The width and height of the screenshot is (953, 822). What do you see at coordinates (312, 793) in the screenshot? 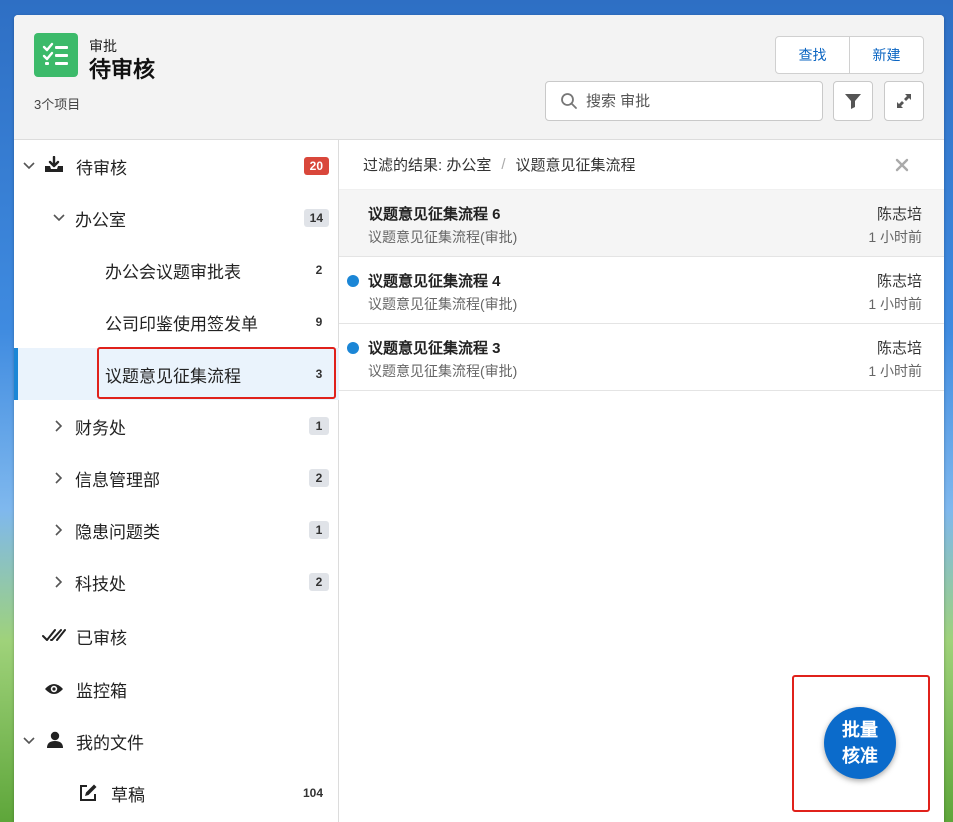
I see `count-badge: 104` at bounding box center [312, 793].